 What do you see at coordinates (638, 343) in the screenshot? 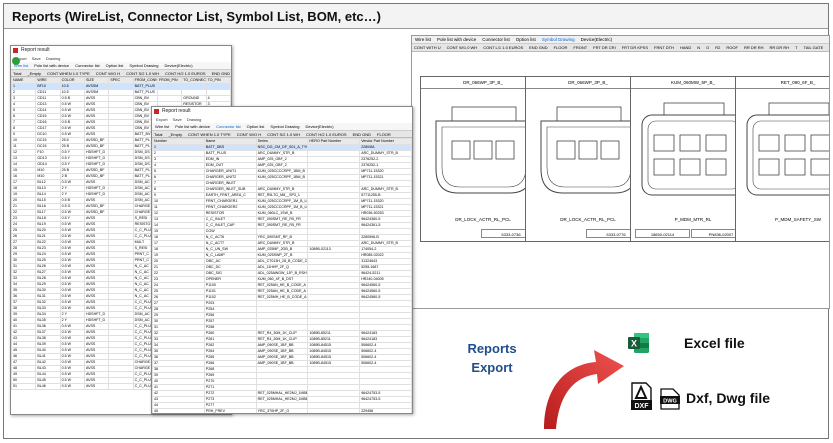
I see `excel-icon: X` at bounding box center [638, 343].